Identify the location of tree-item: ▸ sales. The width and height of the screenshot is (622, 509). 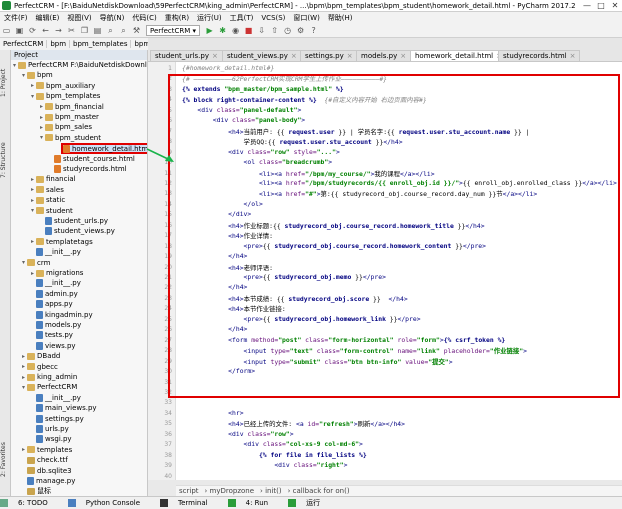
(37, 190).